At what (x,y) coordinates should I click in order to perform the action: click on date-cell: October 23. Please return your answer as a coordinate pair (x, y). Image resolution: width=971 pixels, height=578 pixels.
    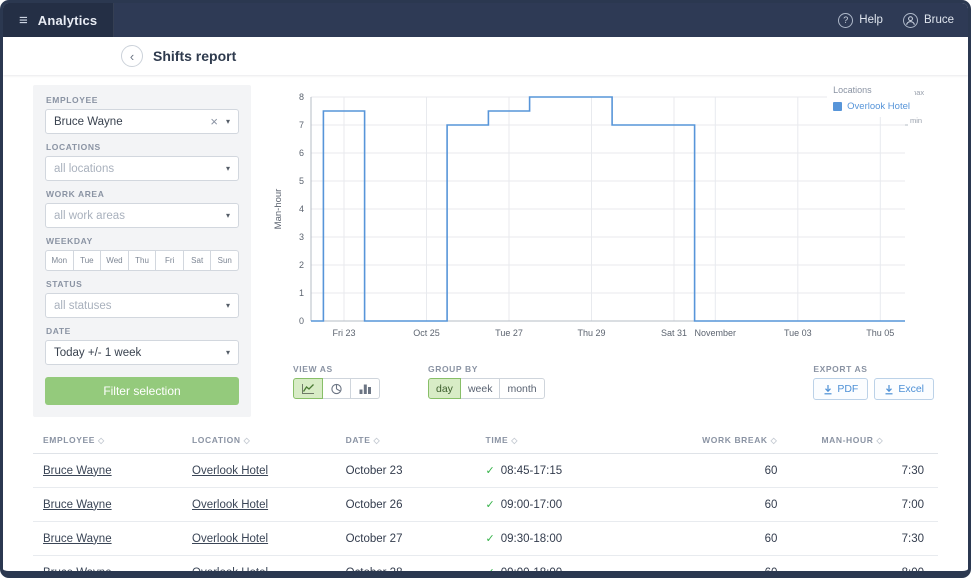
    Looking at the image, I should click on (405, 470).